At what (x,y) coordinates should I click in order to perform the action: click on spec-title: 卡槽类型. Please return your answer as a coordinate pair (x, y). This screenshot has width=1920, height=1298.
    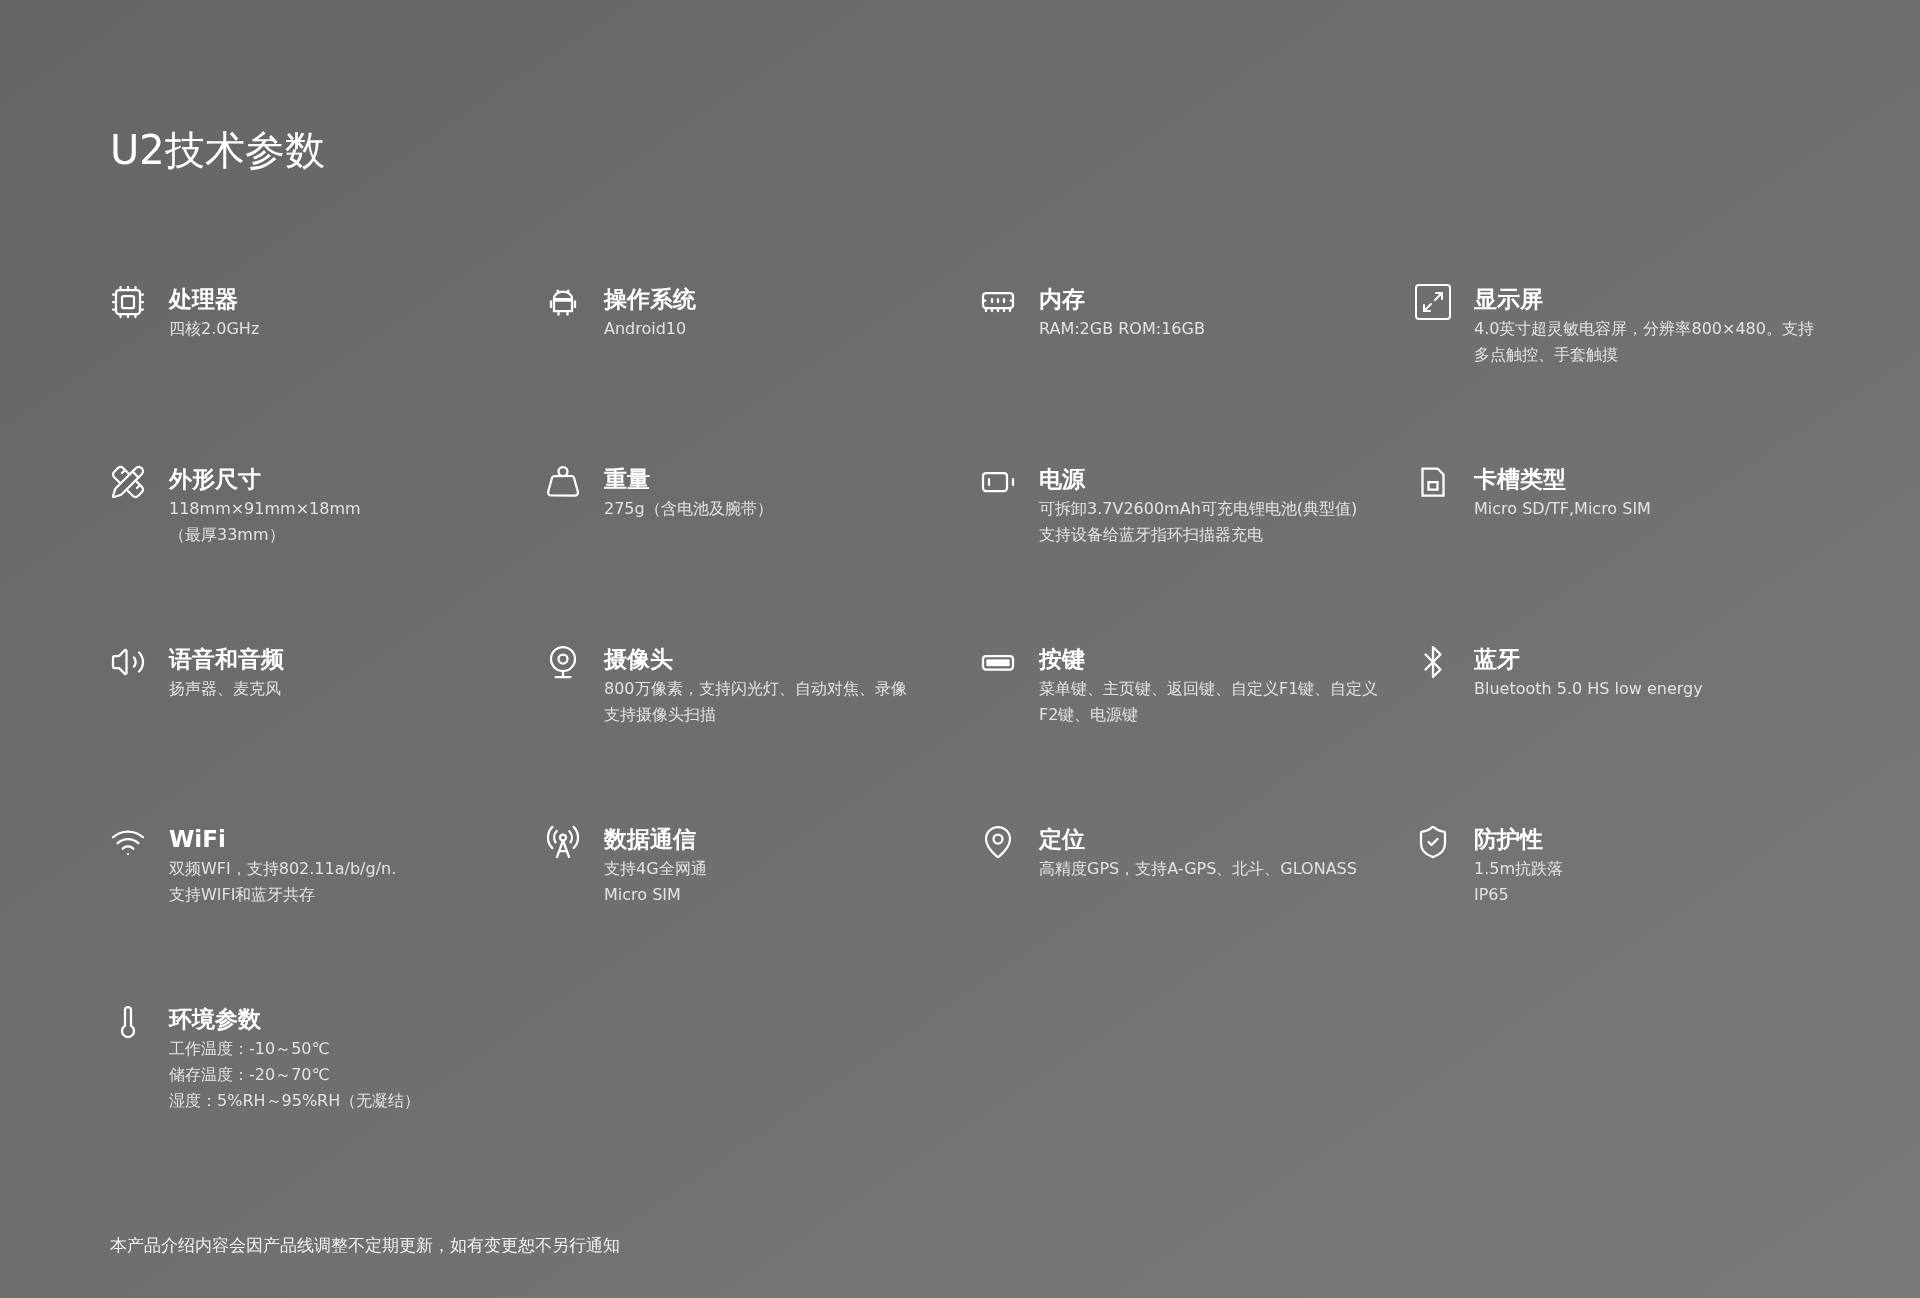
    Looking at the image, I should click on (1520, 479).